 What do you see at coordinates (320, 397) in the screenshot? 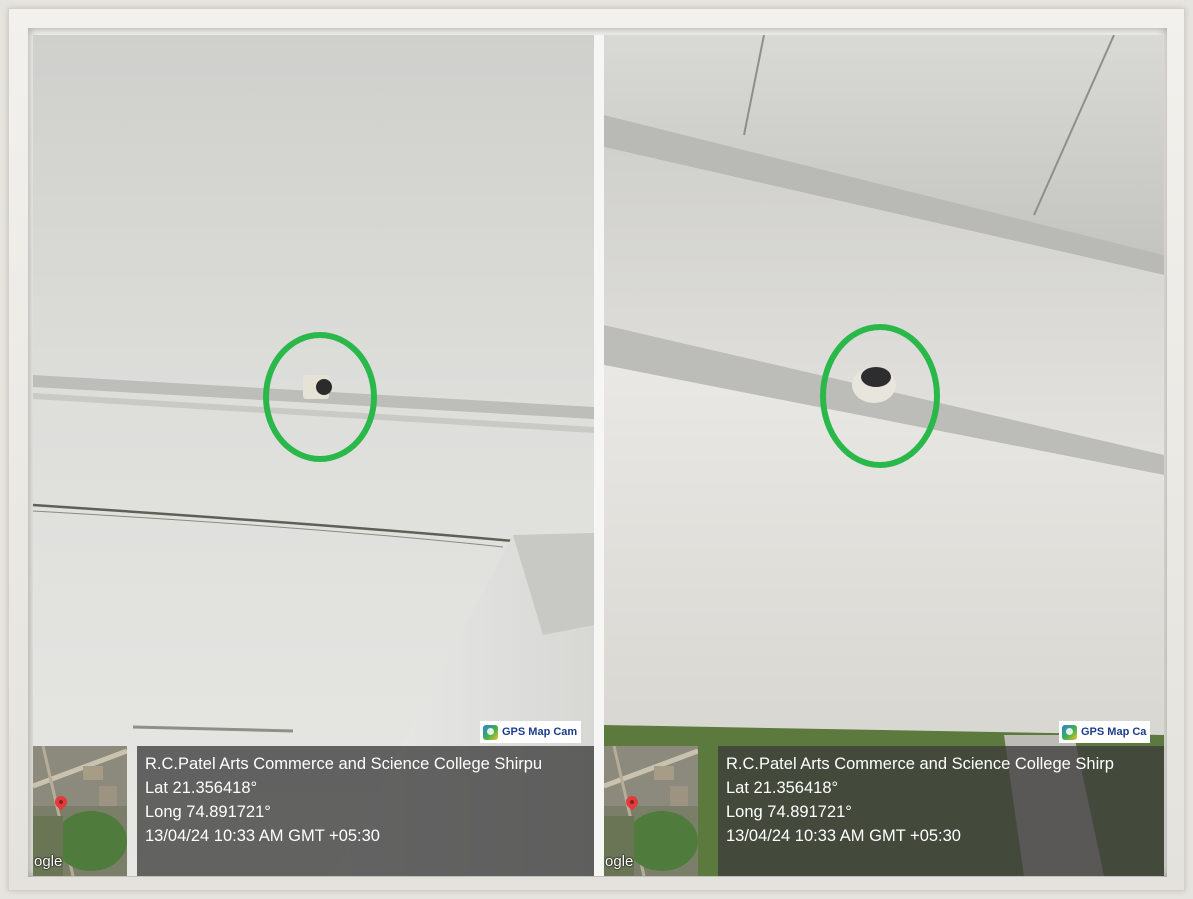
I see `highlight-ring-left` at bounding box center [320, 397].